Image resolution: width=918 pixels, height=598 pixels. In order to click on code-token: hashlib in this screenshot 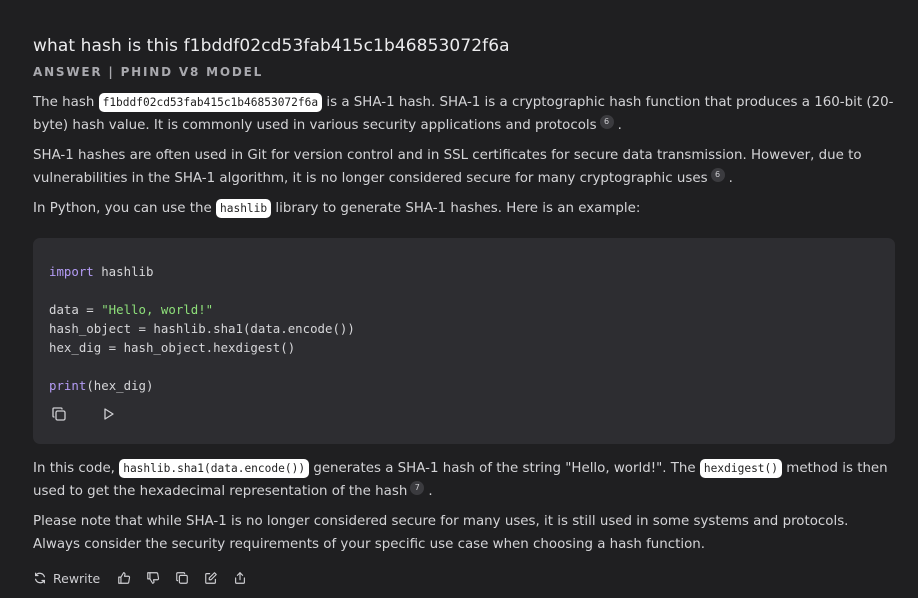, I will do `click(123, 271)`.